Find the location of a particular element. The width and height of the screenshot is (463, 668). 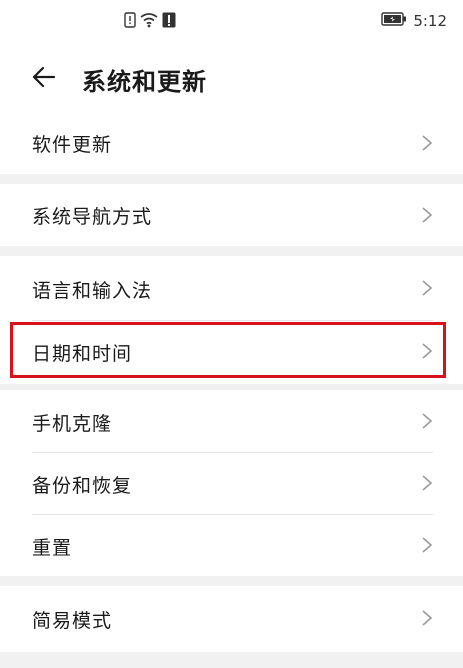

settings-item-backup-restore: 备份和恢复 is located at coordinates (231, 483).